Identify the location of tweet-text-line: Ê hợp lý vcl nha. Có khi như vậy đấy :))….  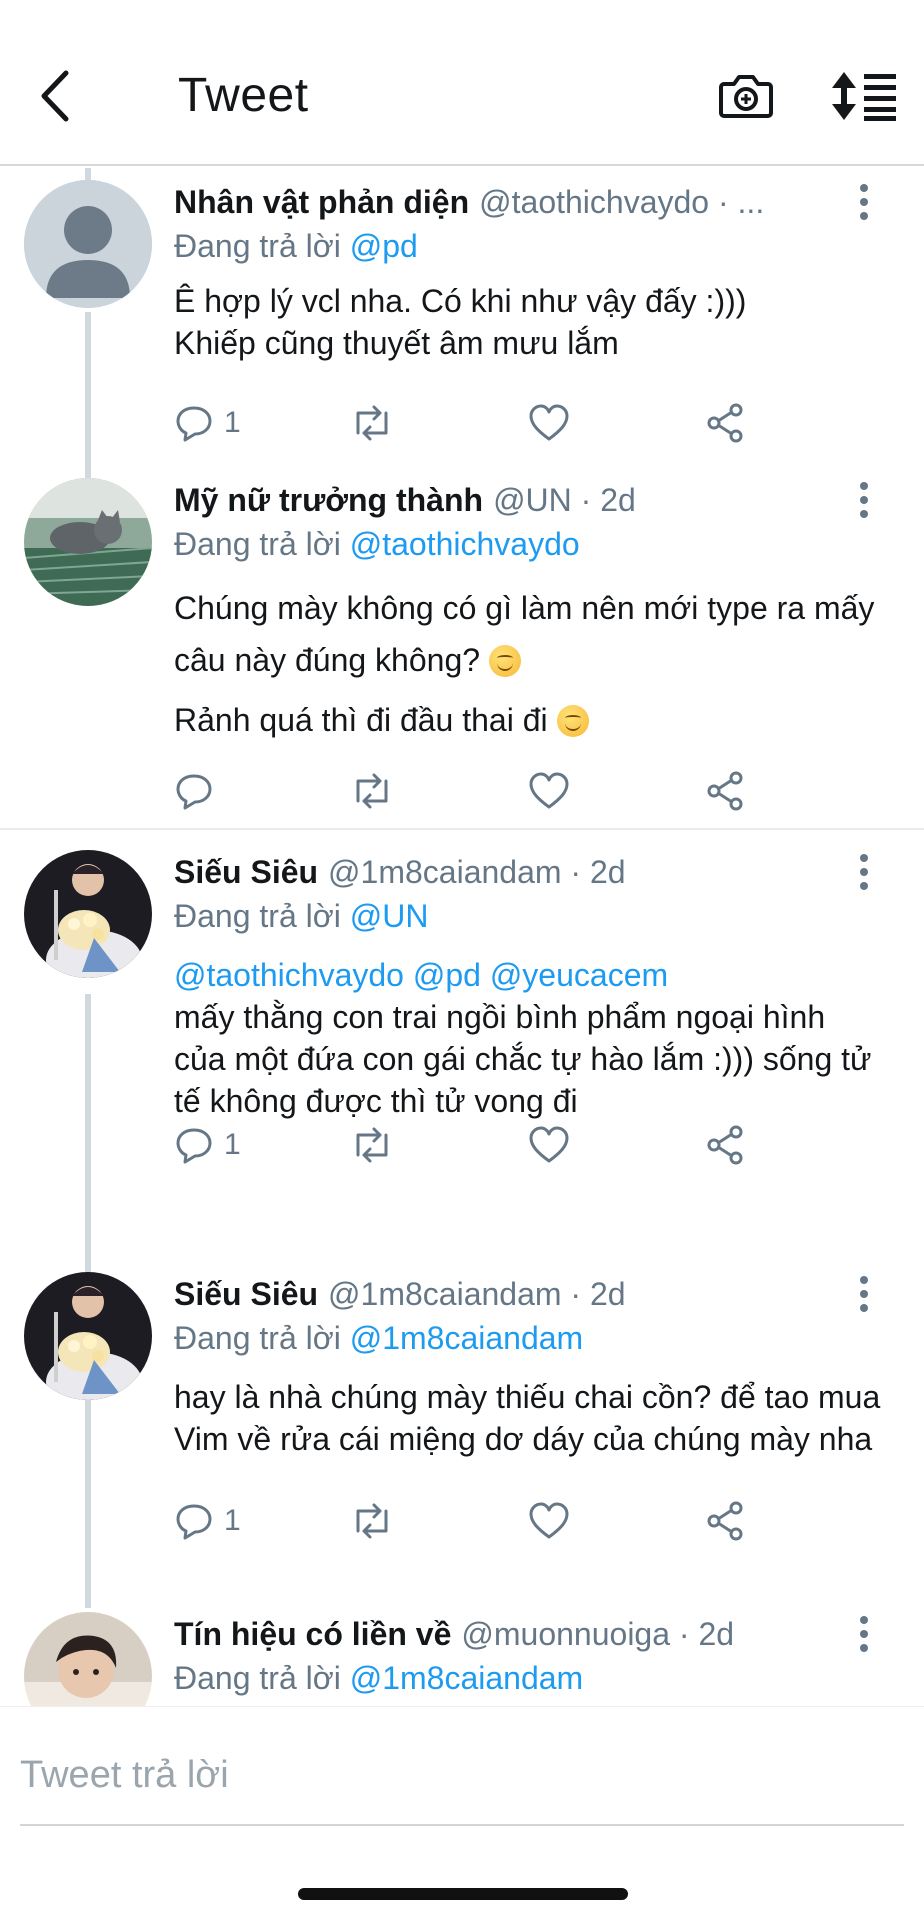
(460, 301).